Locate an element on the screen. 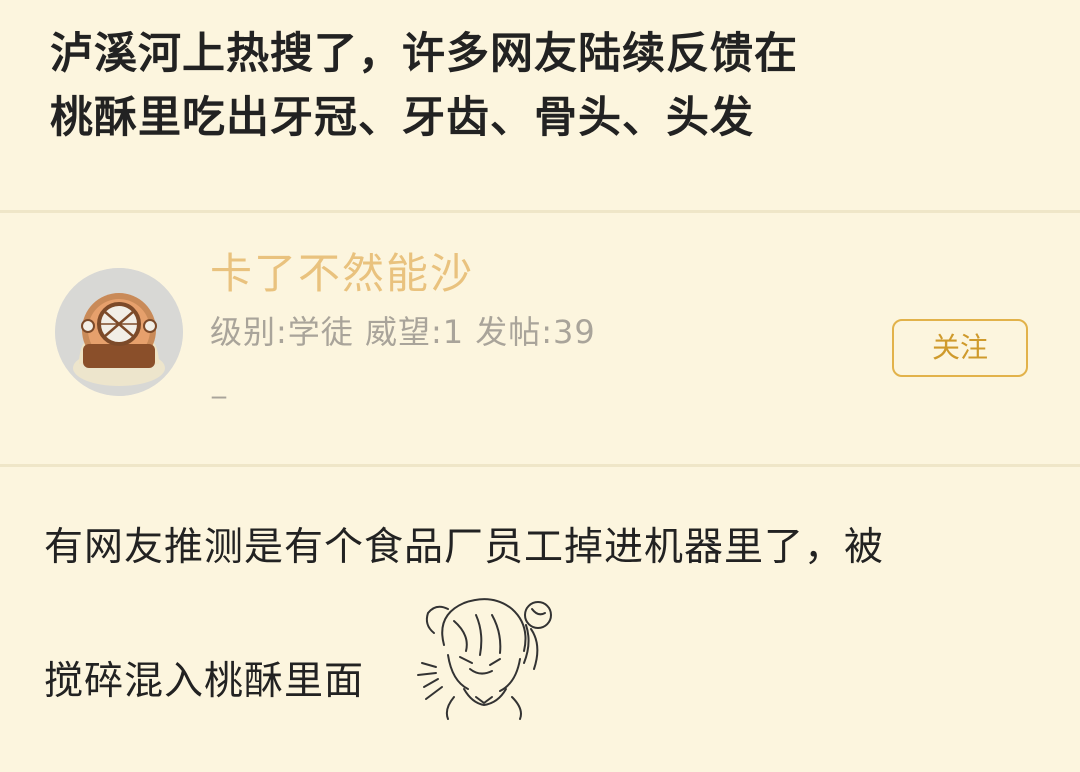 This screenshot has height=772, width=1080. post-content-line-2: 搅碎混入桃酥里面 is located at coordinates (204, 681).